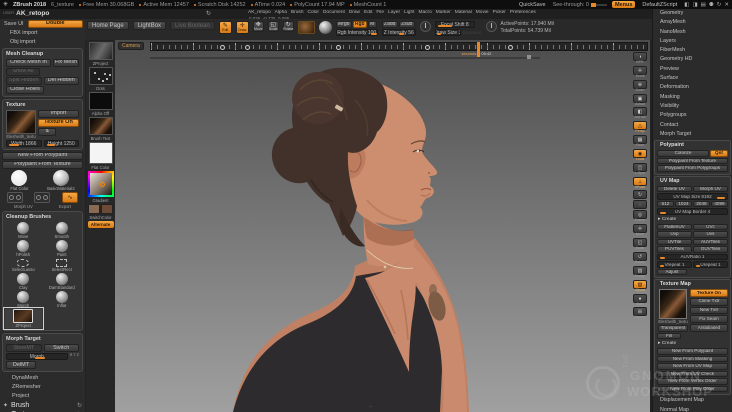 The image size is (732, 412). What do you see at coordinates (672, 272) in the screenshot?
I see `adjust-button: Adjust` at bounding box center [672, 272].